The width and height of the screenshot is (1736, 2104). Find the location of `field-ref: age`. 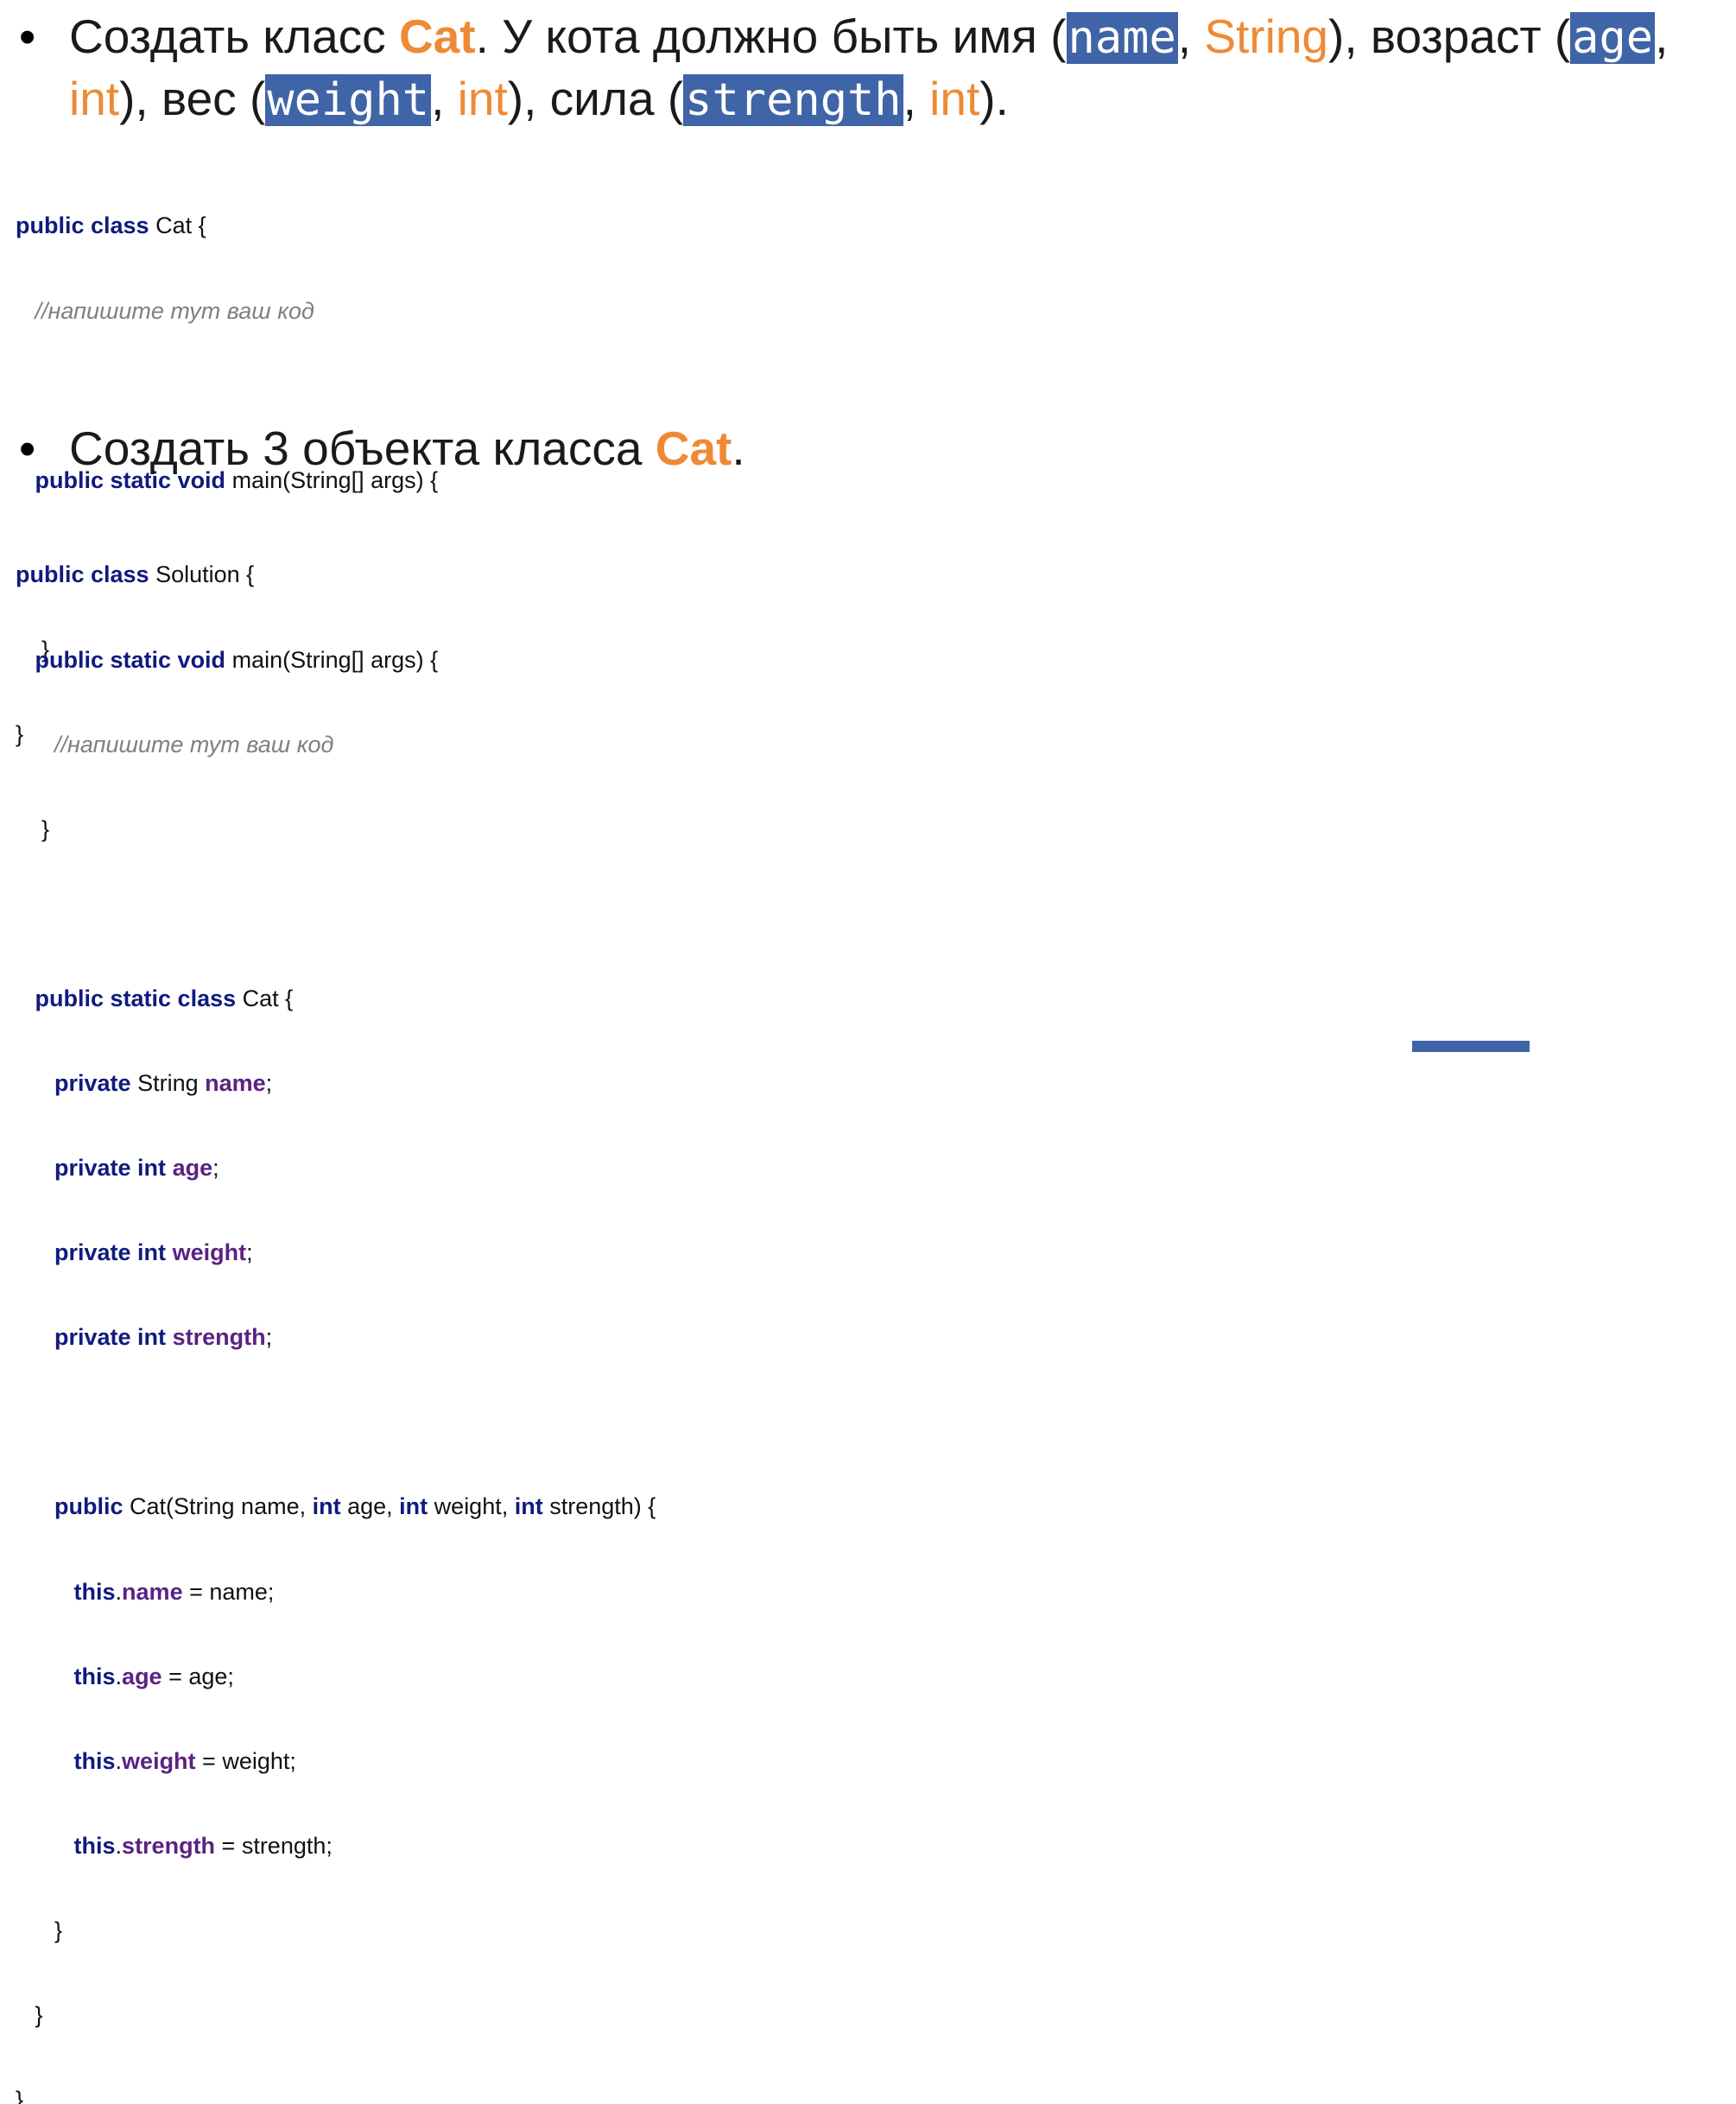

field-ref: age is located at coordinates (142, 1676).